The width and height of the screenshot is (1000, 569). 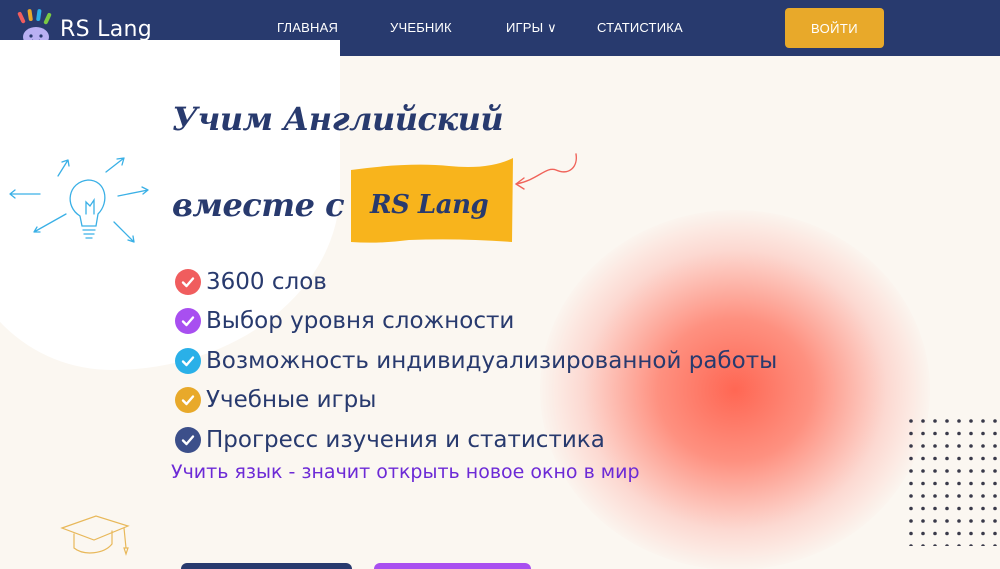 I want to click on feature-text: Выбор уровня сложности, so click(x=360, y=321).